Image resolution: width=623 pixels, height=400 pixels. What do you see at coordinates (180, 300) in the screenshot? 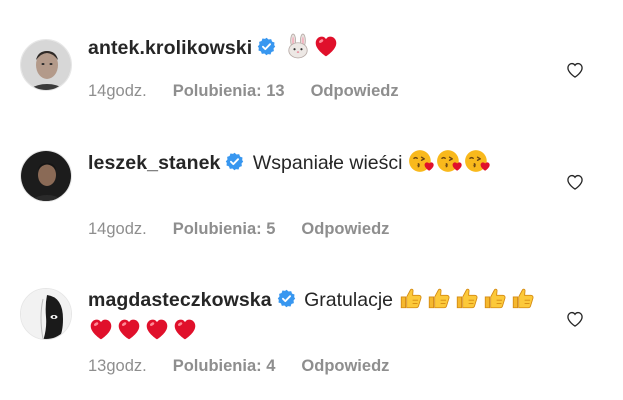
I see `username-link: magdasteczkowska` at bounding box center [180, 300].